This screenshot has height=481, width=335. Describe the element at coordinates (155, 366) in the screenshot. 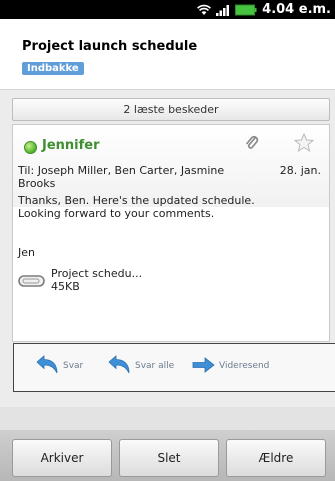

I see `reply-all-label: Svar alle` at that location.